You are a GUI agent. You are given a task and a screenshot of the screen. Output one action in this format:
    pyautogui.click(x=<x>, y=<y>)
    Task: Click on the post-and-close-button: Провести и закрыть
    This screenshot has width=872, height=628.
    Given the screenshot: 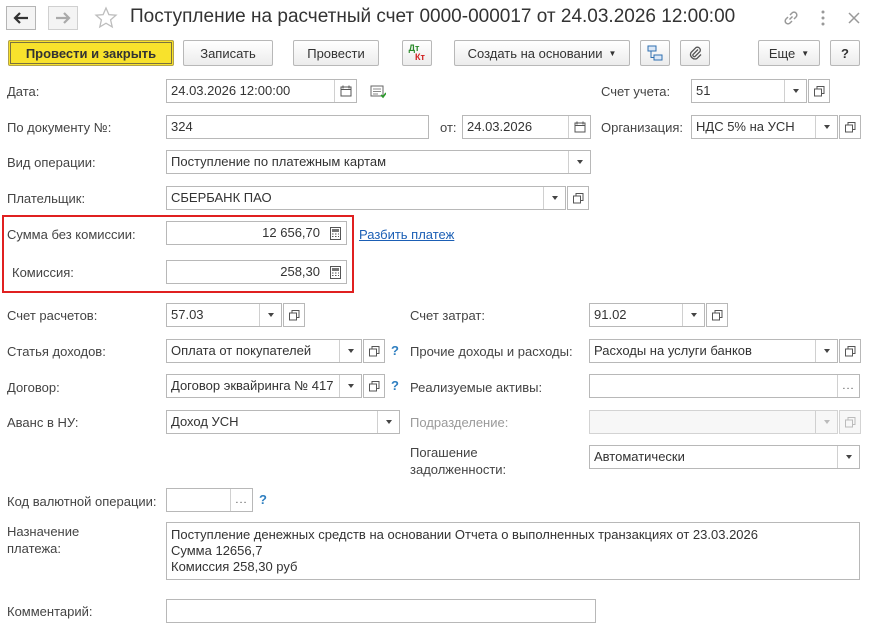 What is the action you would take?
    pyautogui.click(x=91, y=53)
    